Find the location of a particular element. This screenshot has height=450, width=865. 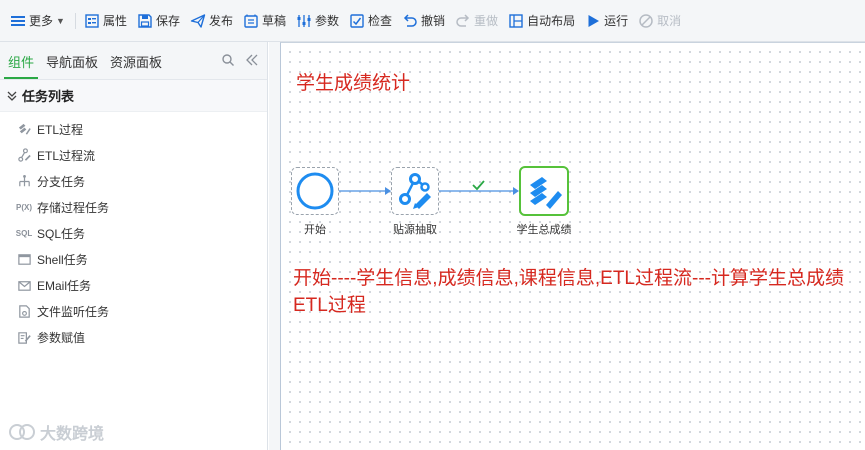

send-icon is located at coordinates (198, 20).